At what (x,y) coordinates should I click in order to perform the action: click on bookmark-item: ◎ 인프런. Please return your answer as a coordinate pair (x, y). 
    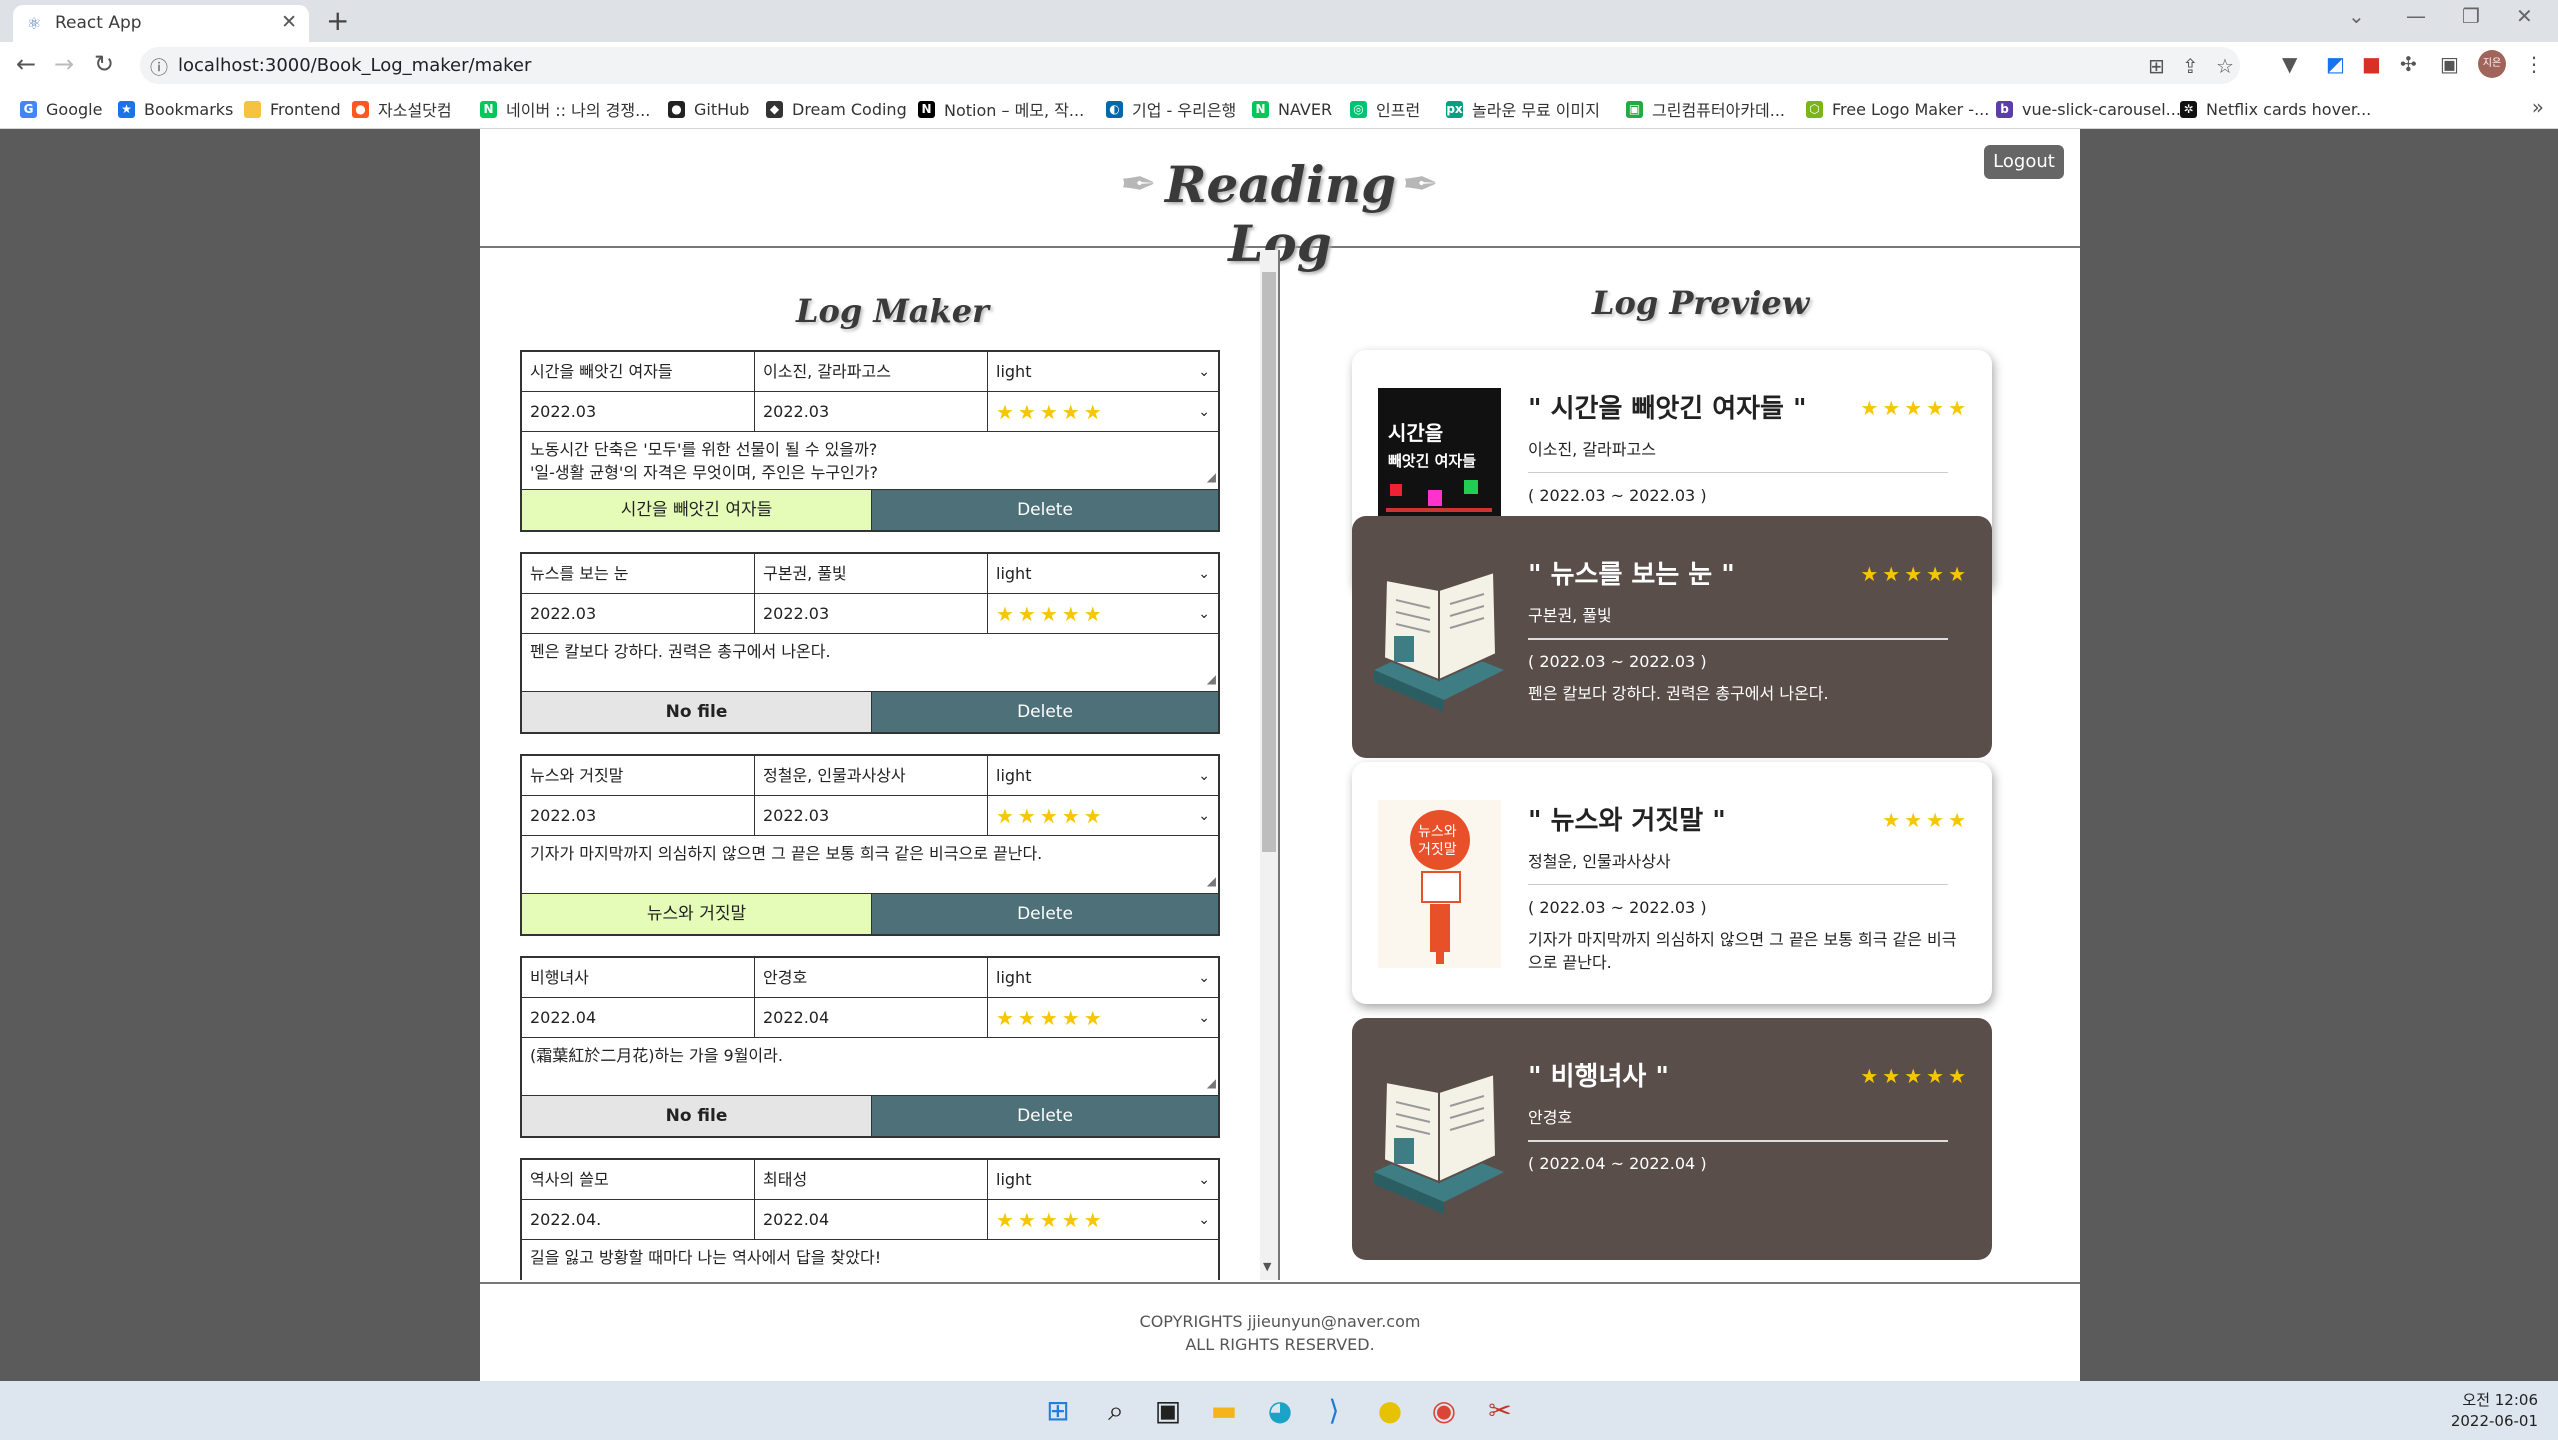
    Looking at the image, I should click on (1385, 109).